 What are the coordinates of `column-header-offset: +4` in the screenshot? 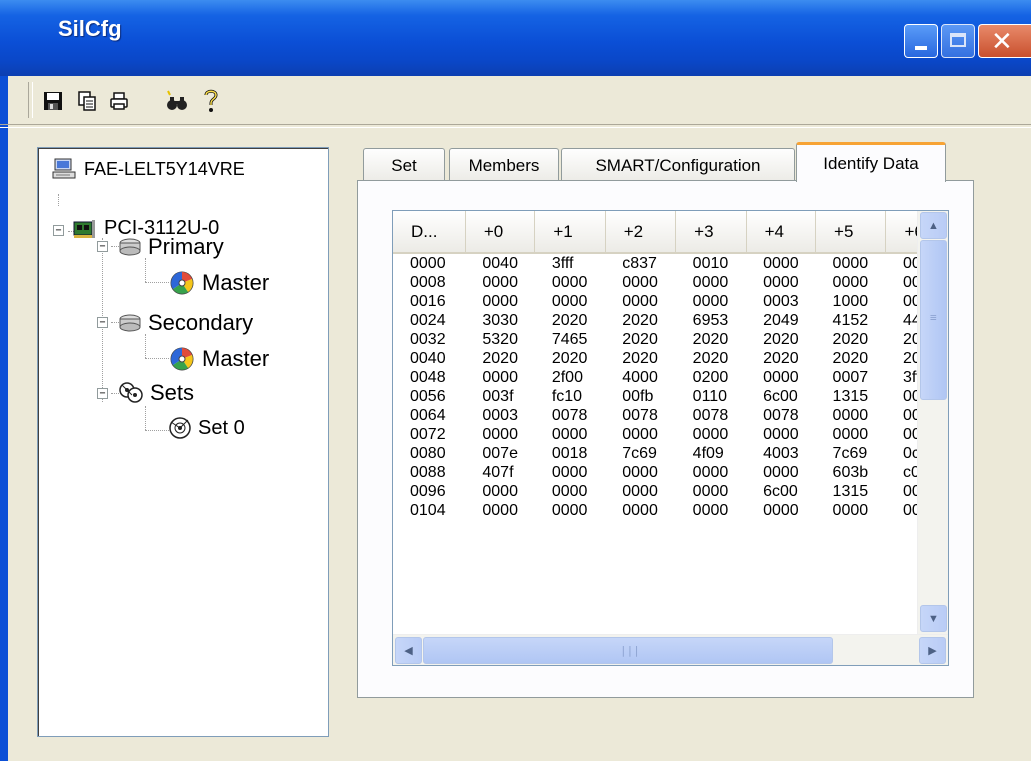 It's located at (781, 232).